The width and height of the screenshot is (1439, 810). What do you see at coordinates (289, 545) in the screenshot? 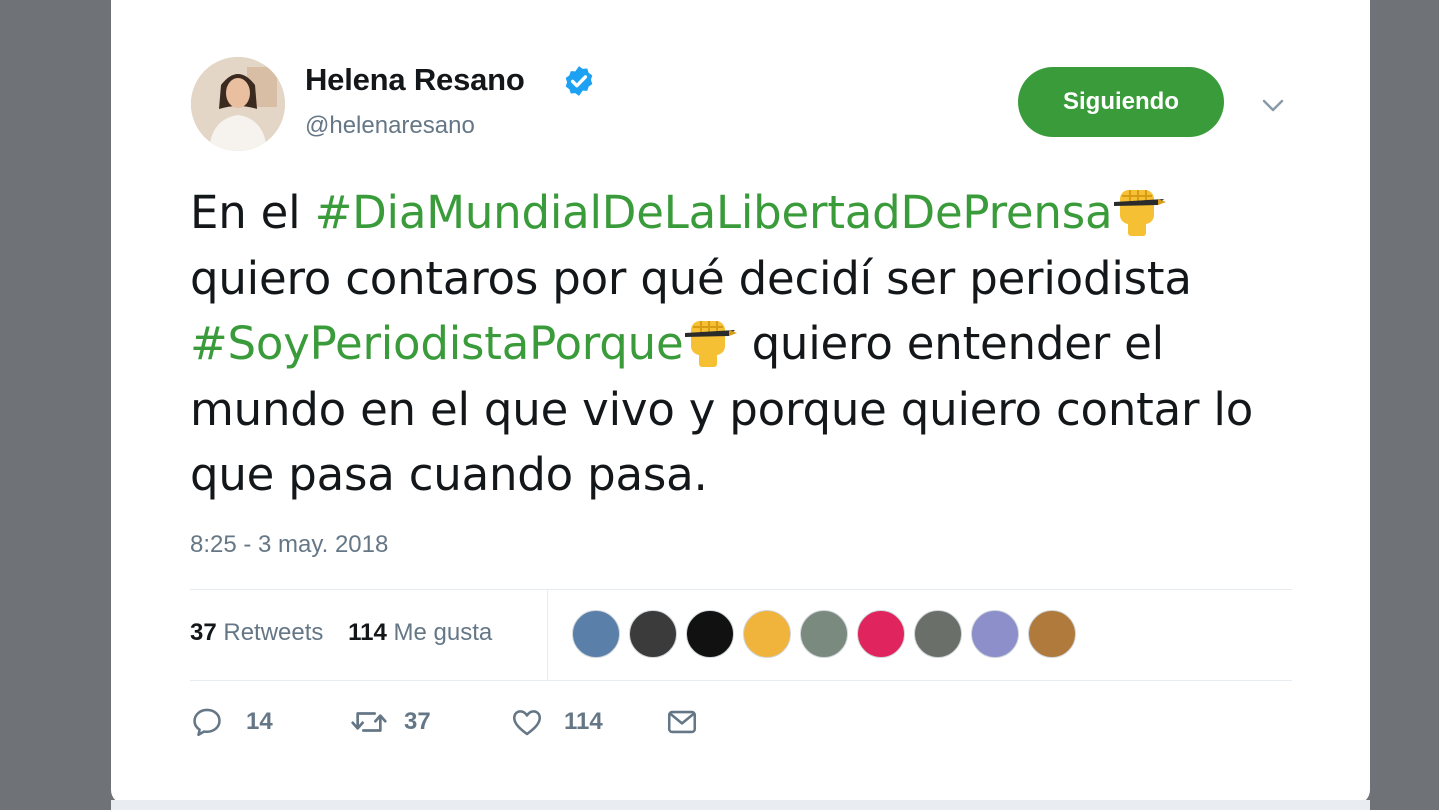
I see `tweet-timestamp: 8:25 - 3 may. 2018` at bounding box center [289, 545].